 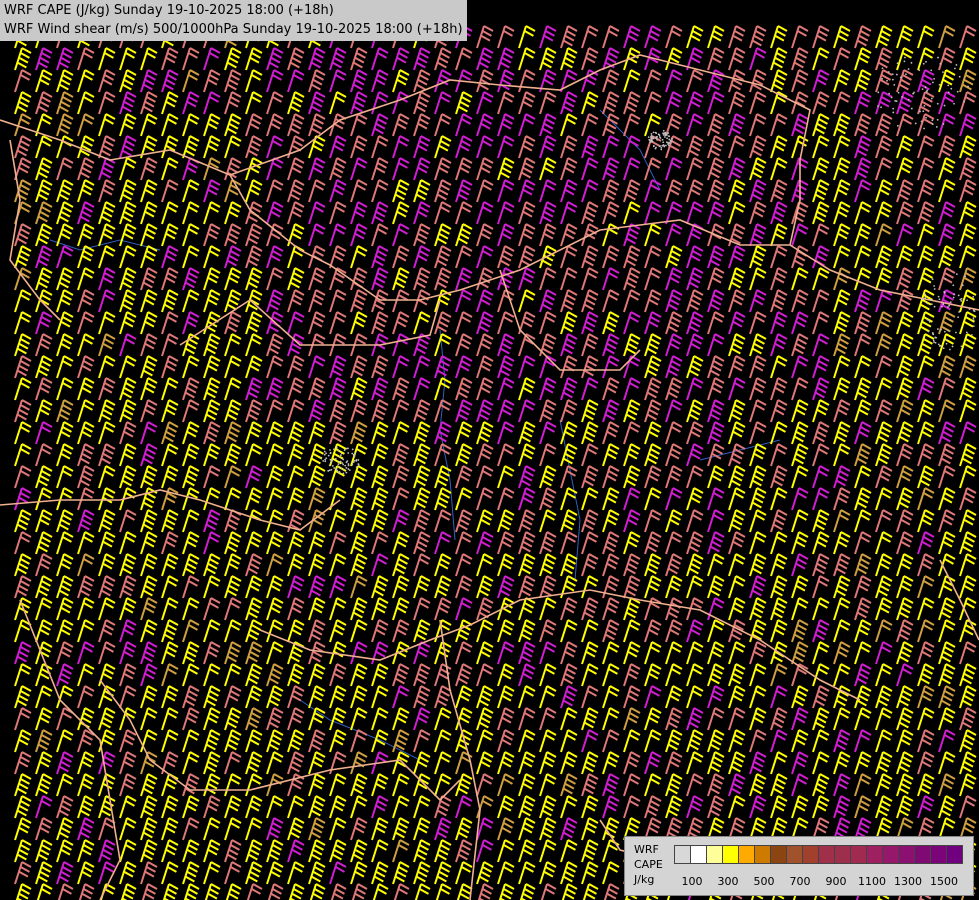 I want to click on legend-tick-label: 700, so click(x=800, y=881).